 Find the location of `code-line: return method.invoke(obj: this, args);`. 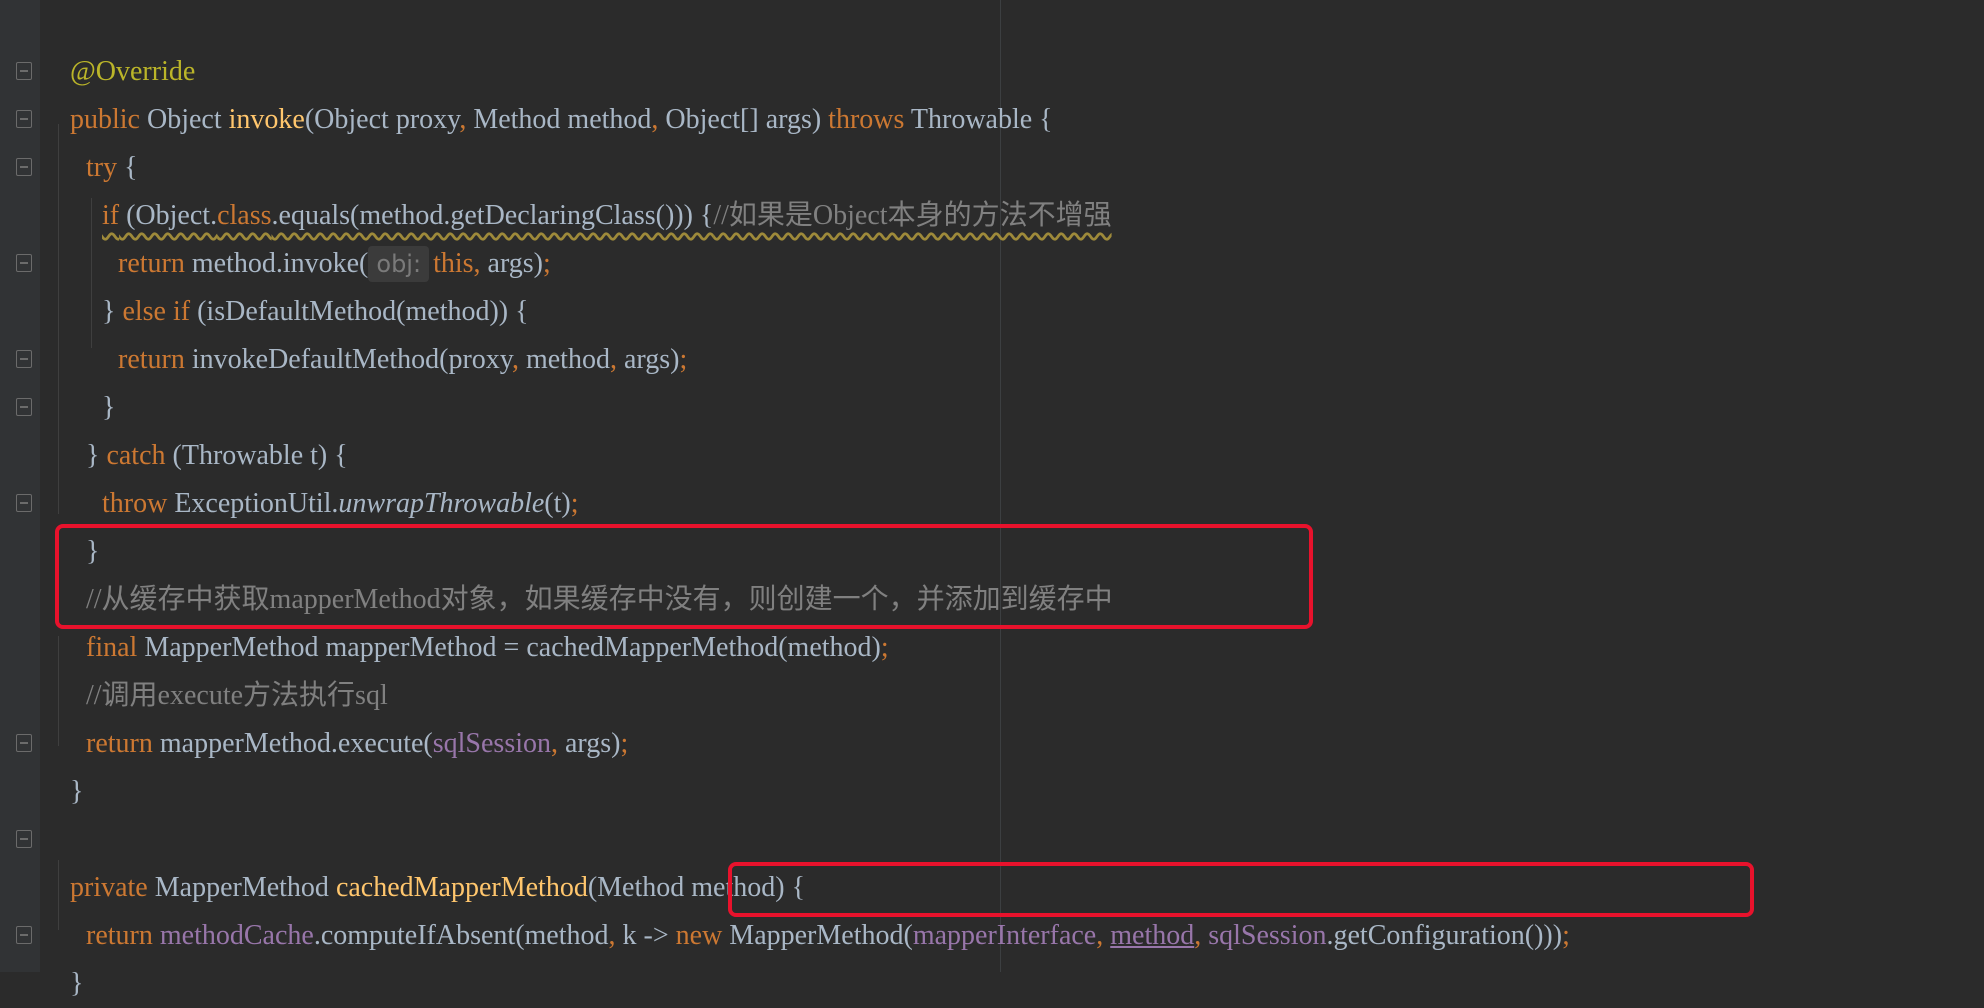

code-line: return method.invoke(obj: this, args); is located at coordinates (327, 237).